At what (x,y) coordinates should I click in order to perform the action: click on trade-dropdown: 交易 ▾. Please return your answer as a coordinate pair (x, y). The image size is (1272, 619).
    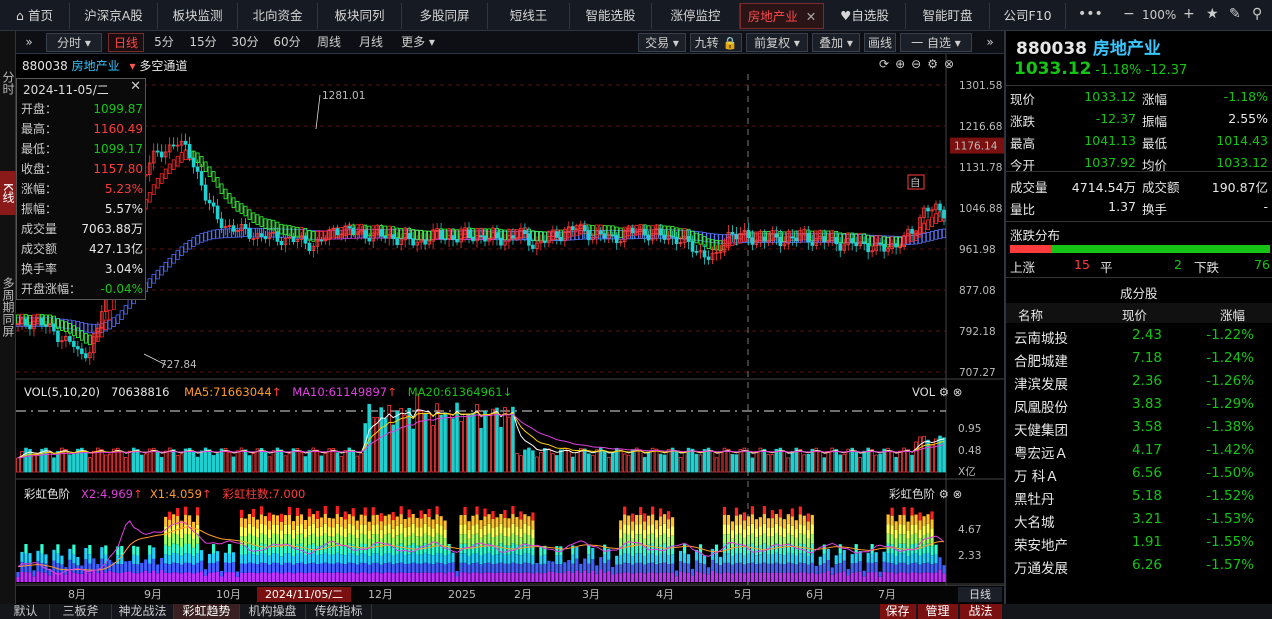
    Looking at the image, I should click on (662, 42).